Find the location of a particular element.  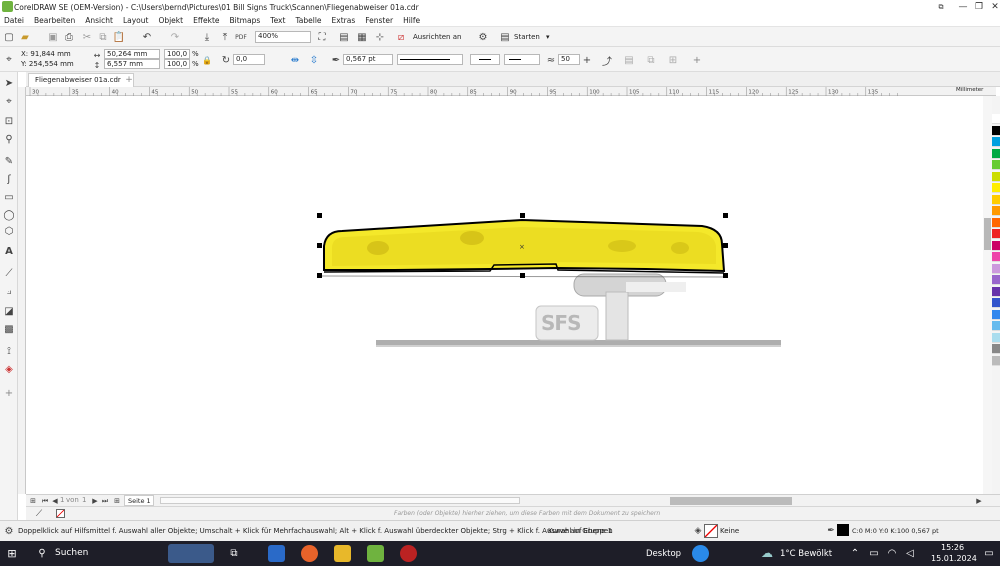

paste-icon: 📋 is located at coordinates (119, 37).